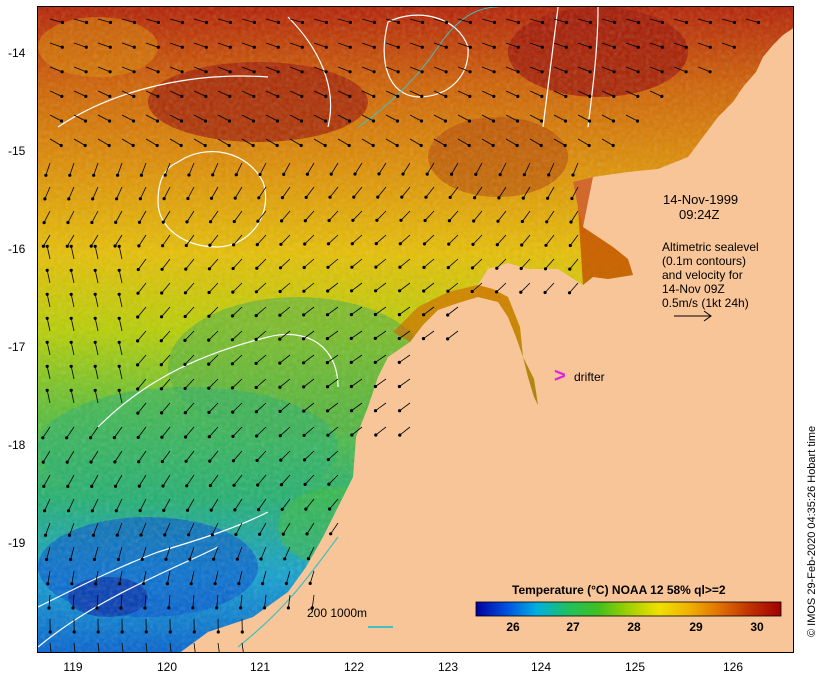 The height and width of the screenshot is (680, 820). Describe the element at coordinates (17, 347) in the screenshot. I see `lat-tick: -17` at that location.